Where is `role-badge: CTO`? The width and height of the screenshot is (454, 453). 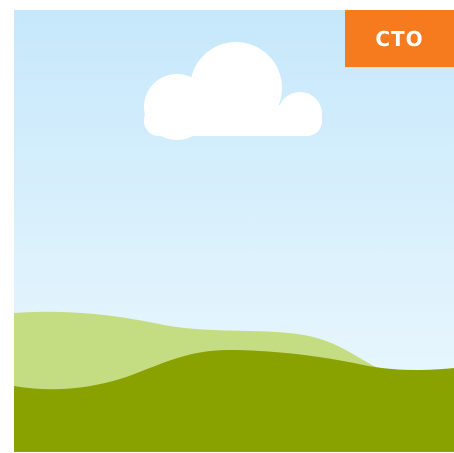 role-badge: CTO is located at coordinates (399, 38).